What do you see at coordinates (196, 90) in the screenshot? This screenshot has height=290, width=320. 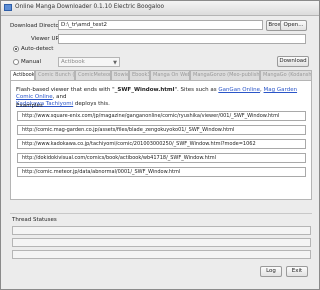 I see `desc-text: ". Sites such as` at bounding box center [196, 90].